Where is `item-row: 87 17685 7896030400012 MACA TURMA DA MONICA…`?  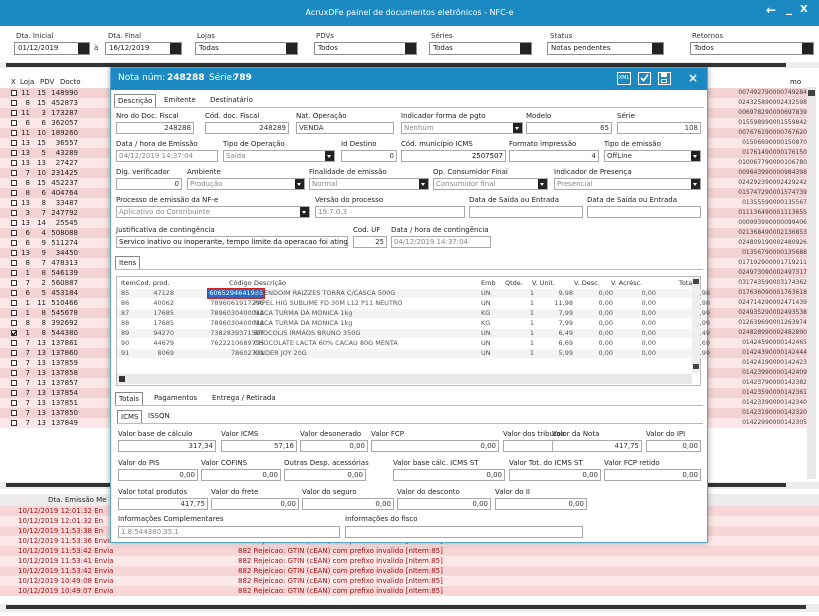 item-row: 87 17685 7896030400012 MACA TURMA DA MONICA… is located at coordinates (413, 313).